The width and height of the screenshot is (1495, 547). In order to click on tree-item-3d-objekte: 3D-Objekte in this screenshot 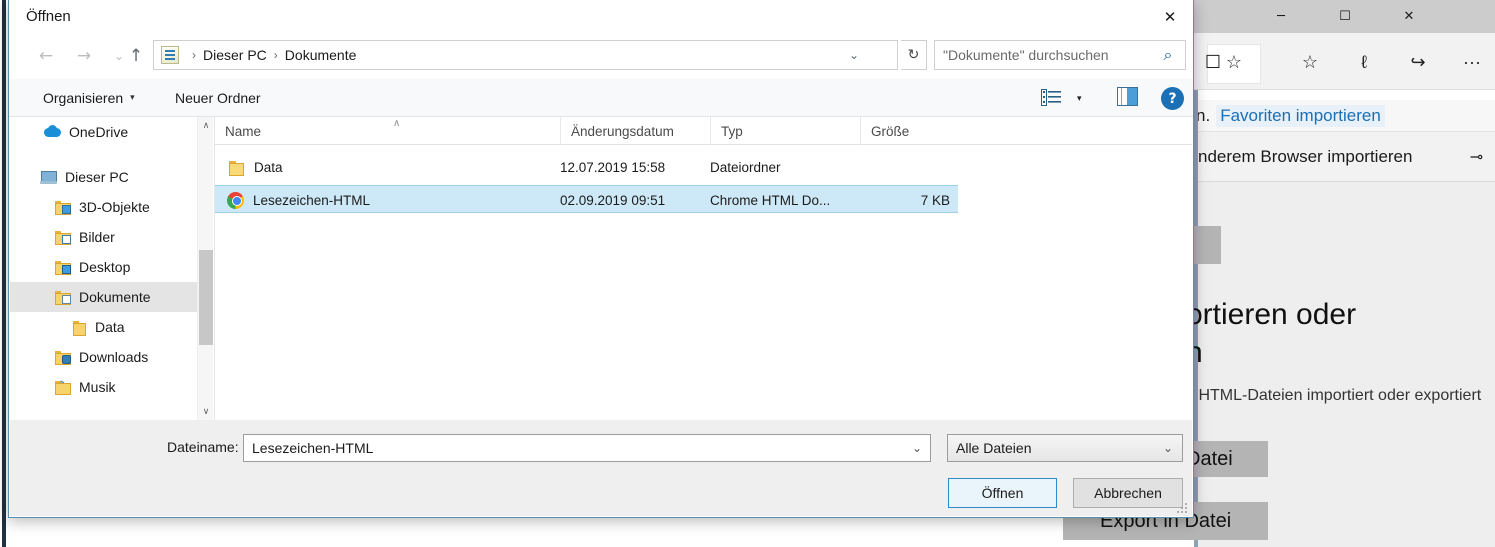, I will do `click(104, 207)`.